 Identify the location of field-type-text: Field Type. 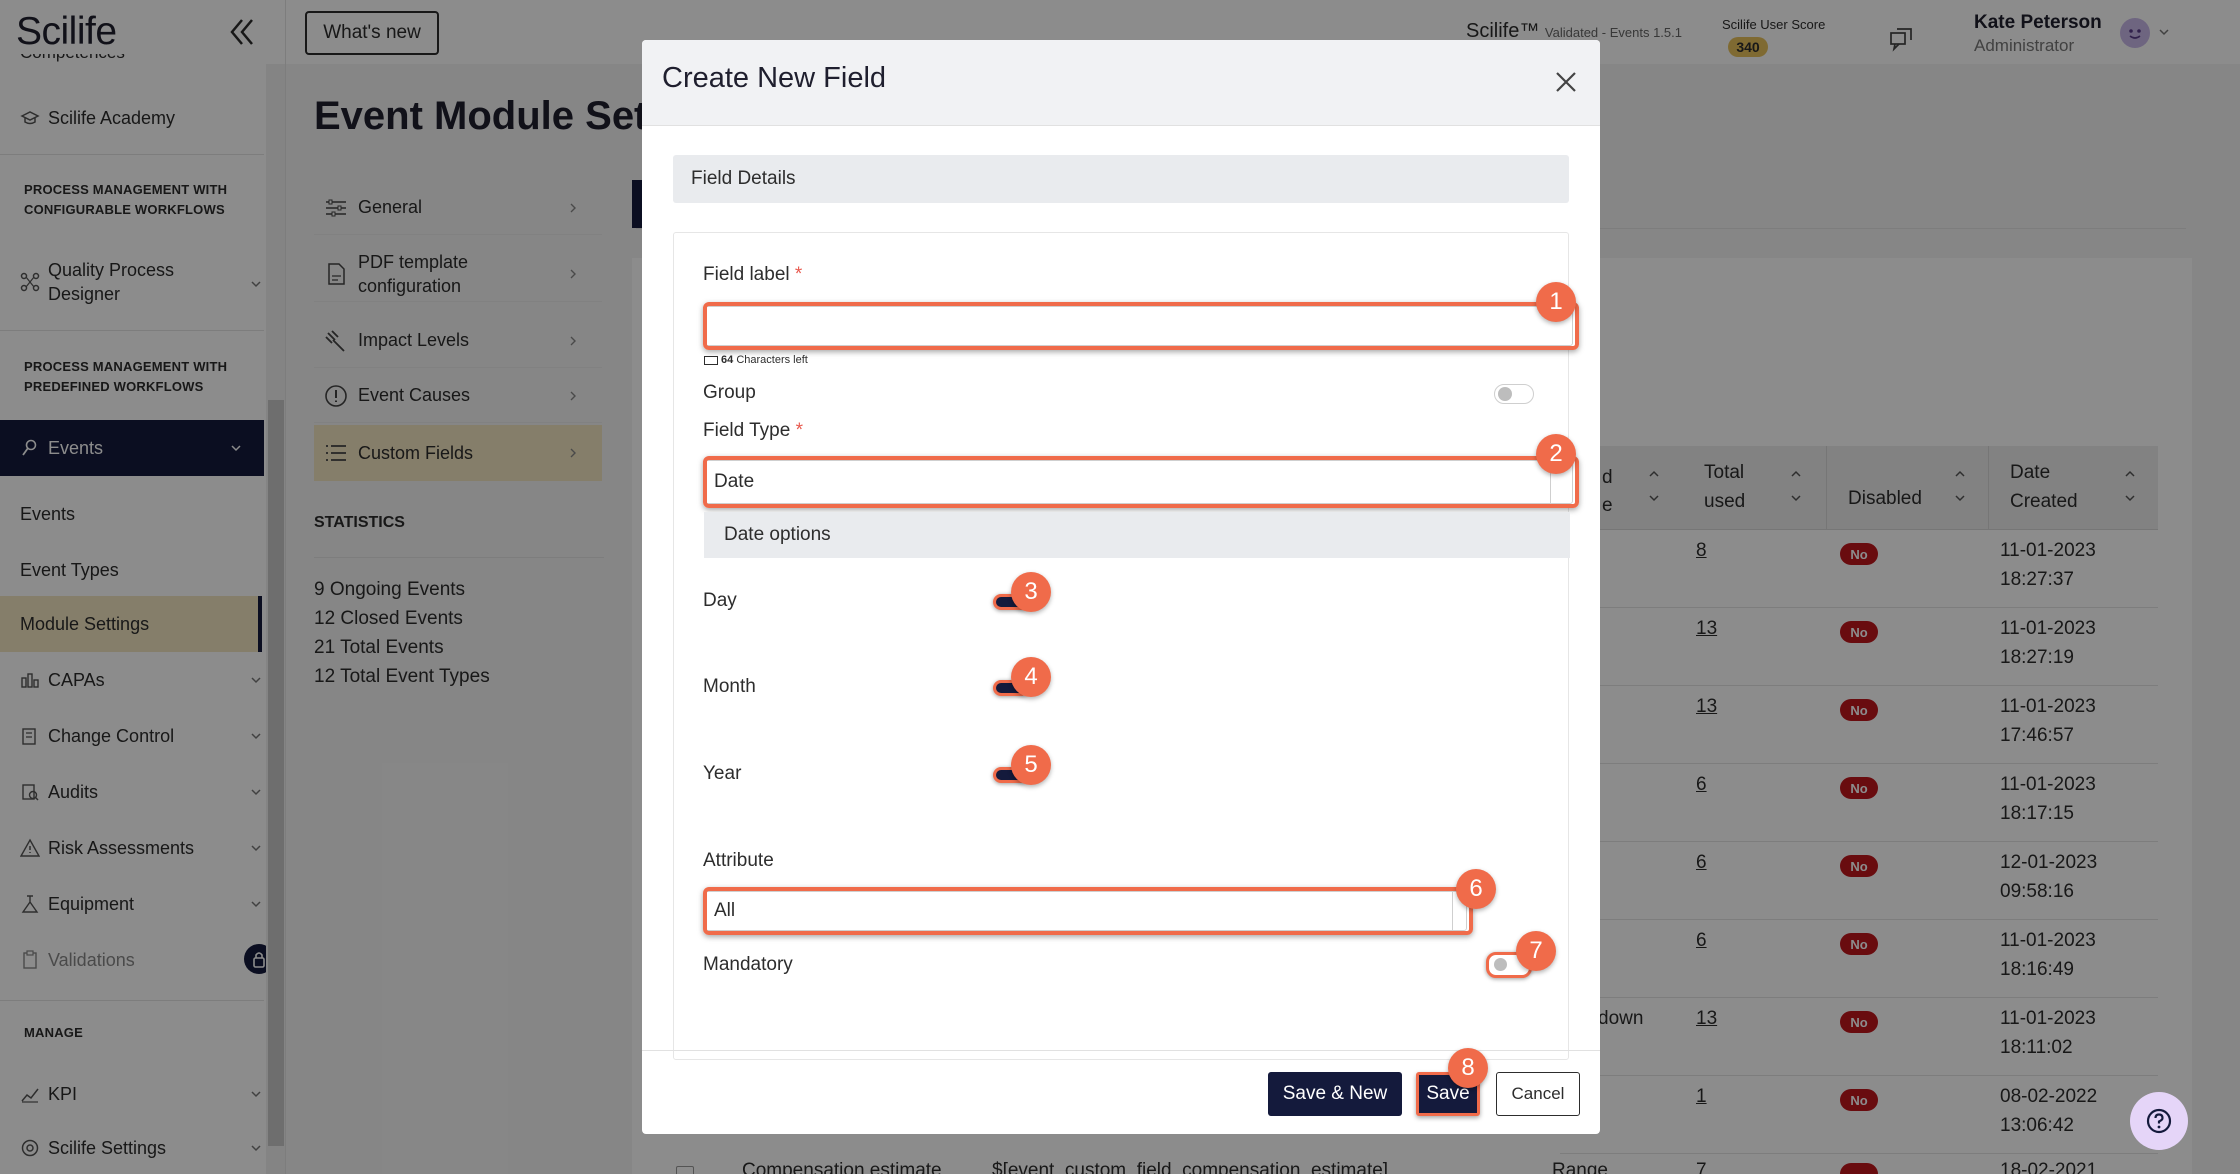
(747, 430).